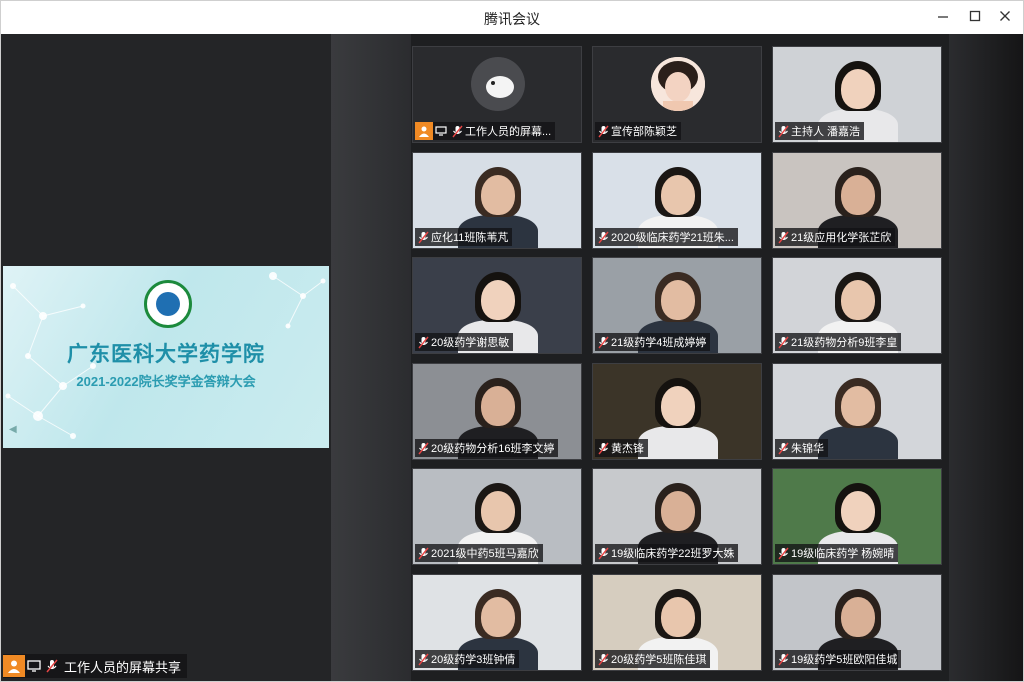 Image resolution: width=1024 pixels, height=682 pixels. I want to click on minimize-icon, so click(943, 17).